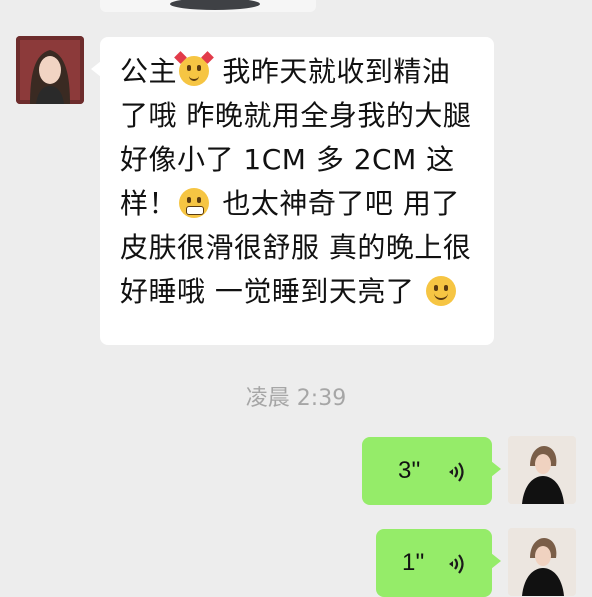 This screenshot has height=597, width=592. I want to click on voice-duration: 3'', so click(409, 470).